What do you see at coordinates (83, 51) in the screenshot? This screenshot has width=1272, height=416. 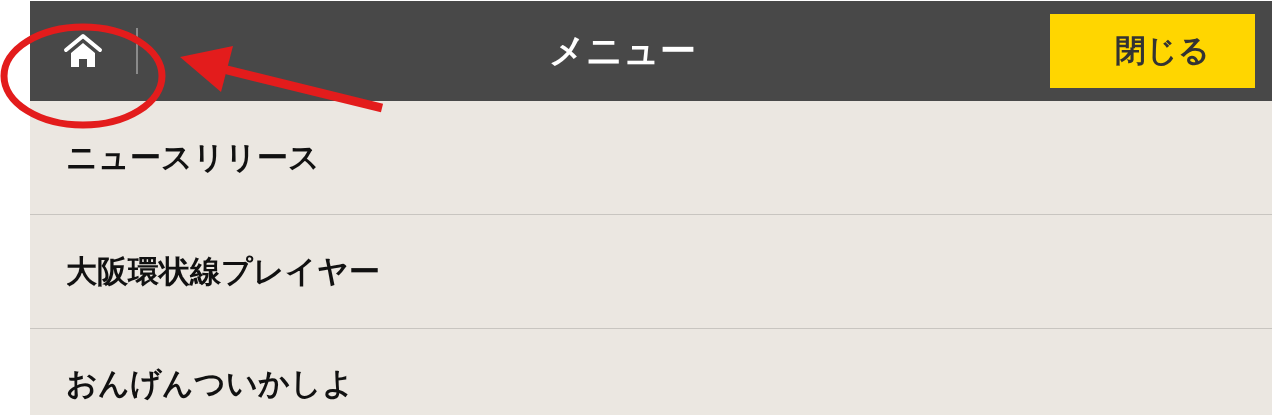 I see `home-icon` at bounding box center [83, 51].